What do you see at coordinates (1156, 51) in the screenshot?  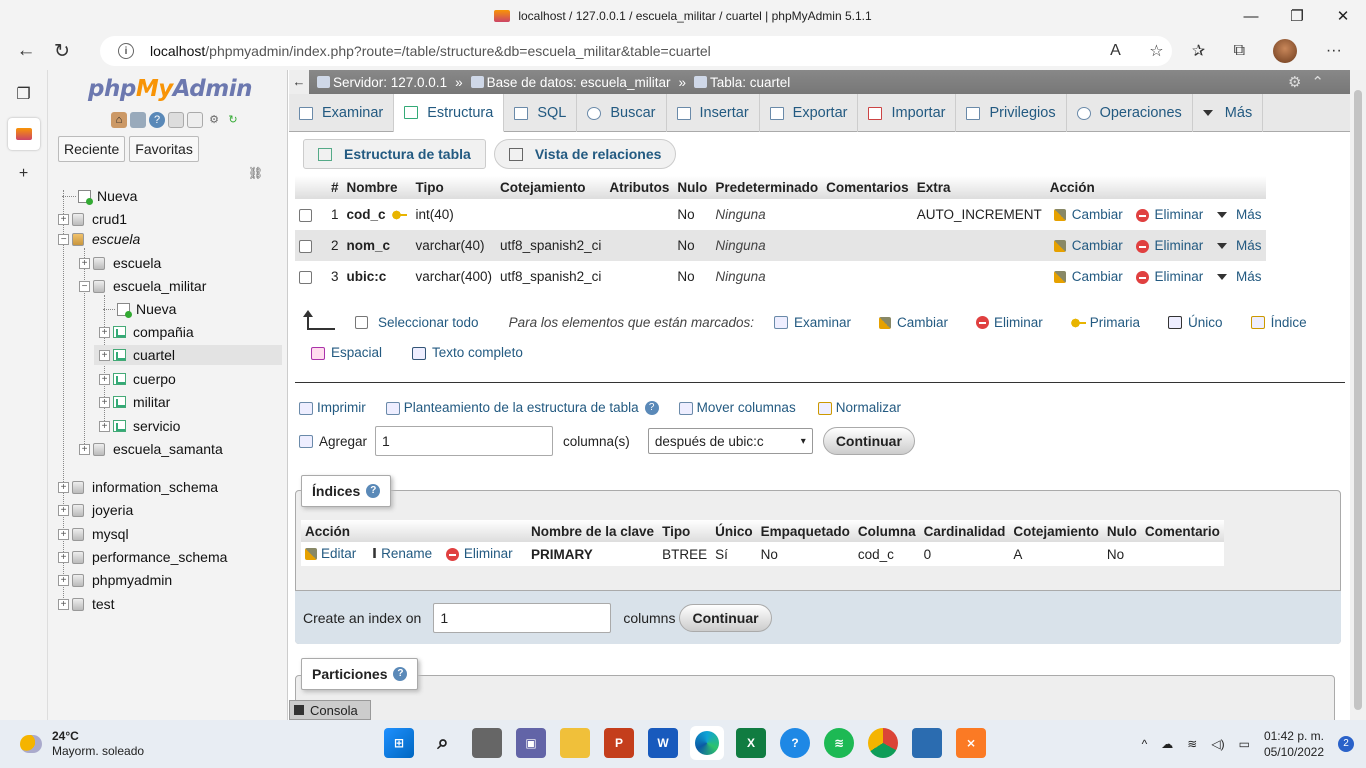 I see `add-favorite-icon: ☆` at bounding box center [1156, 51].